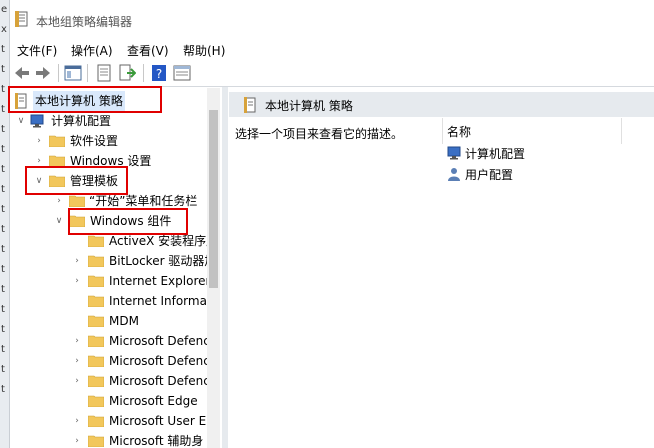 The height and width of the screenshot is (448, 654). What do you see at coordinates (4, 9) in the screenshot?
I see `background-window-char: e` at bounding box center [4, 9].